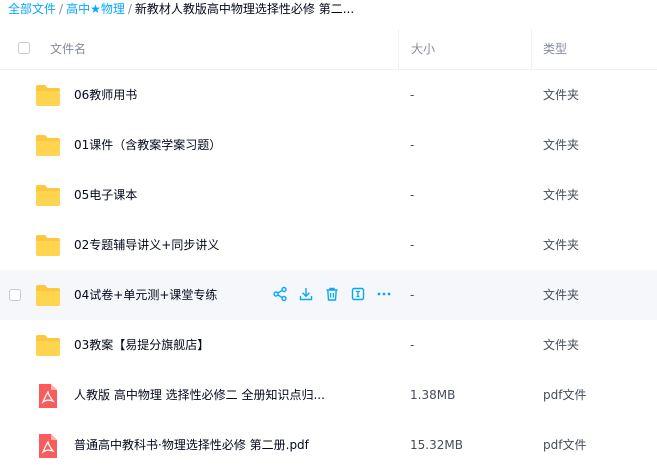 The image size is (657, 470). I want to click on file-name: 02专题辅导讲义+同步讲义, so click(146, 245).